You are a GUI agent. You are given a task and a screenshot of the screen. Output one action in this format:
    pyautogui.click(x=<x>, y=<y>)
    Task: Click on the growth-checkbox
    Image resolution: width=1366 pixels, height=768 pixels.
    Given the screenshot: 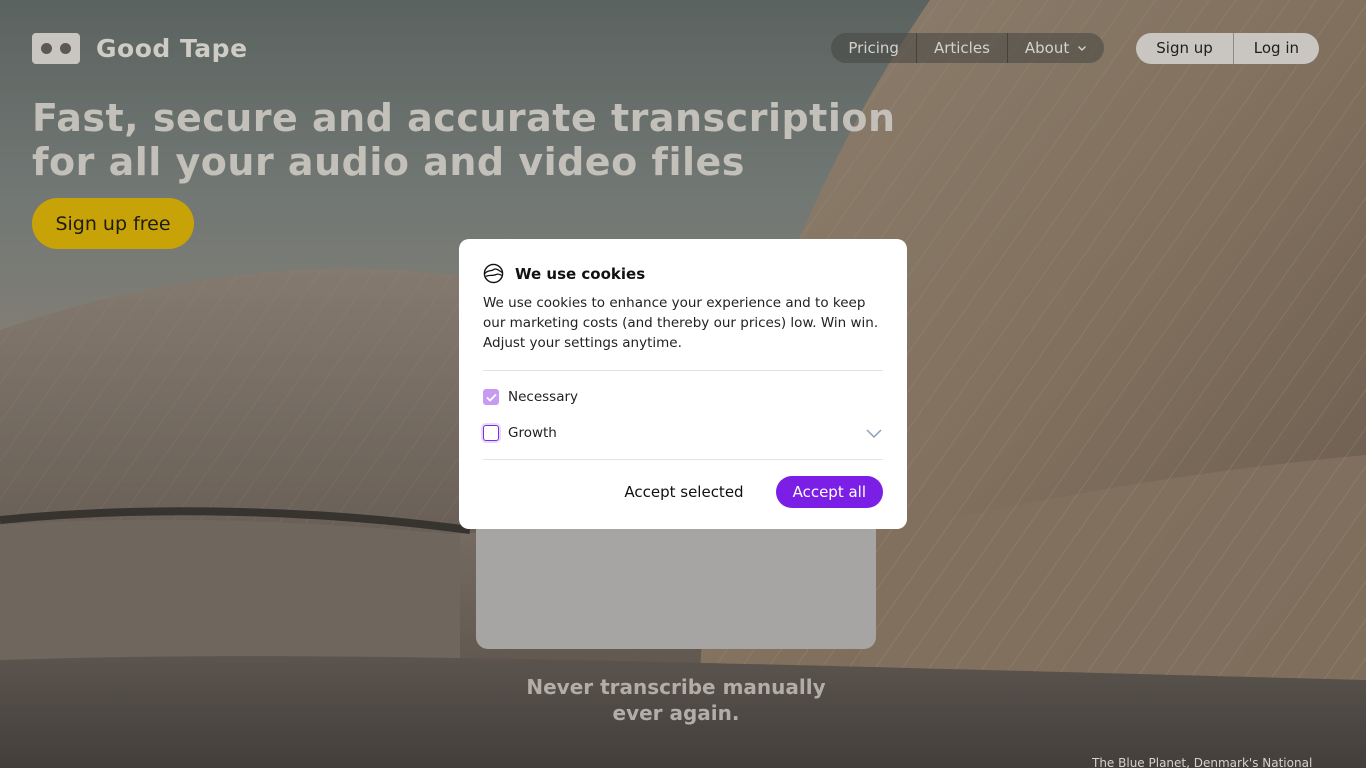 What is the action you would take?
    pyautogui.click(x=491, y=433)
    